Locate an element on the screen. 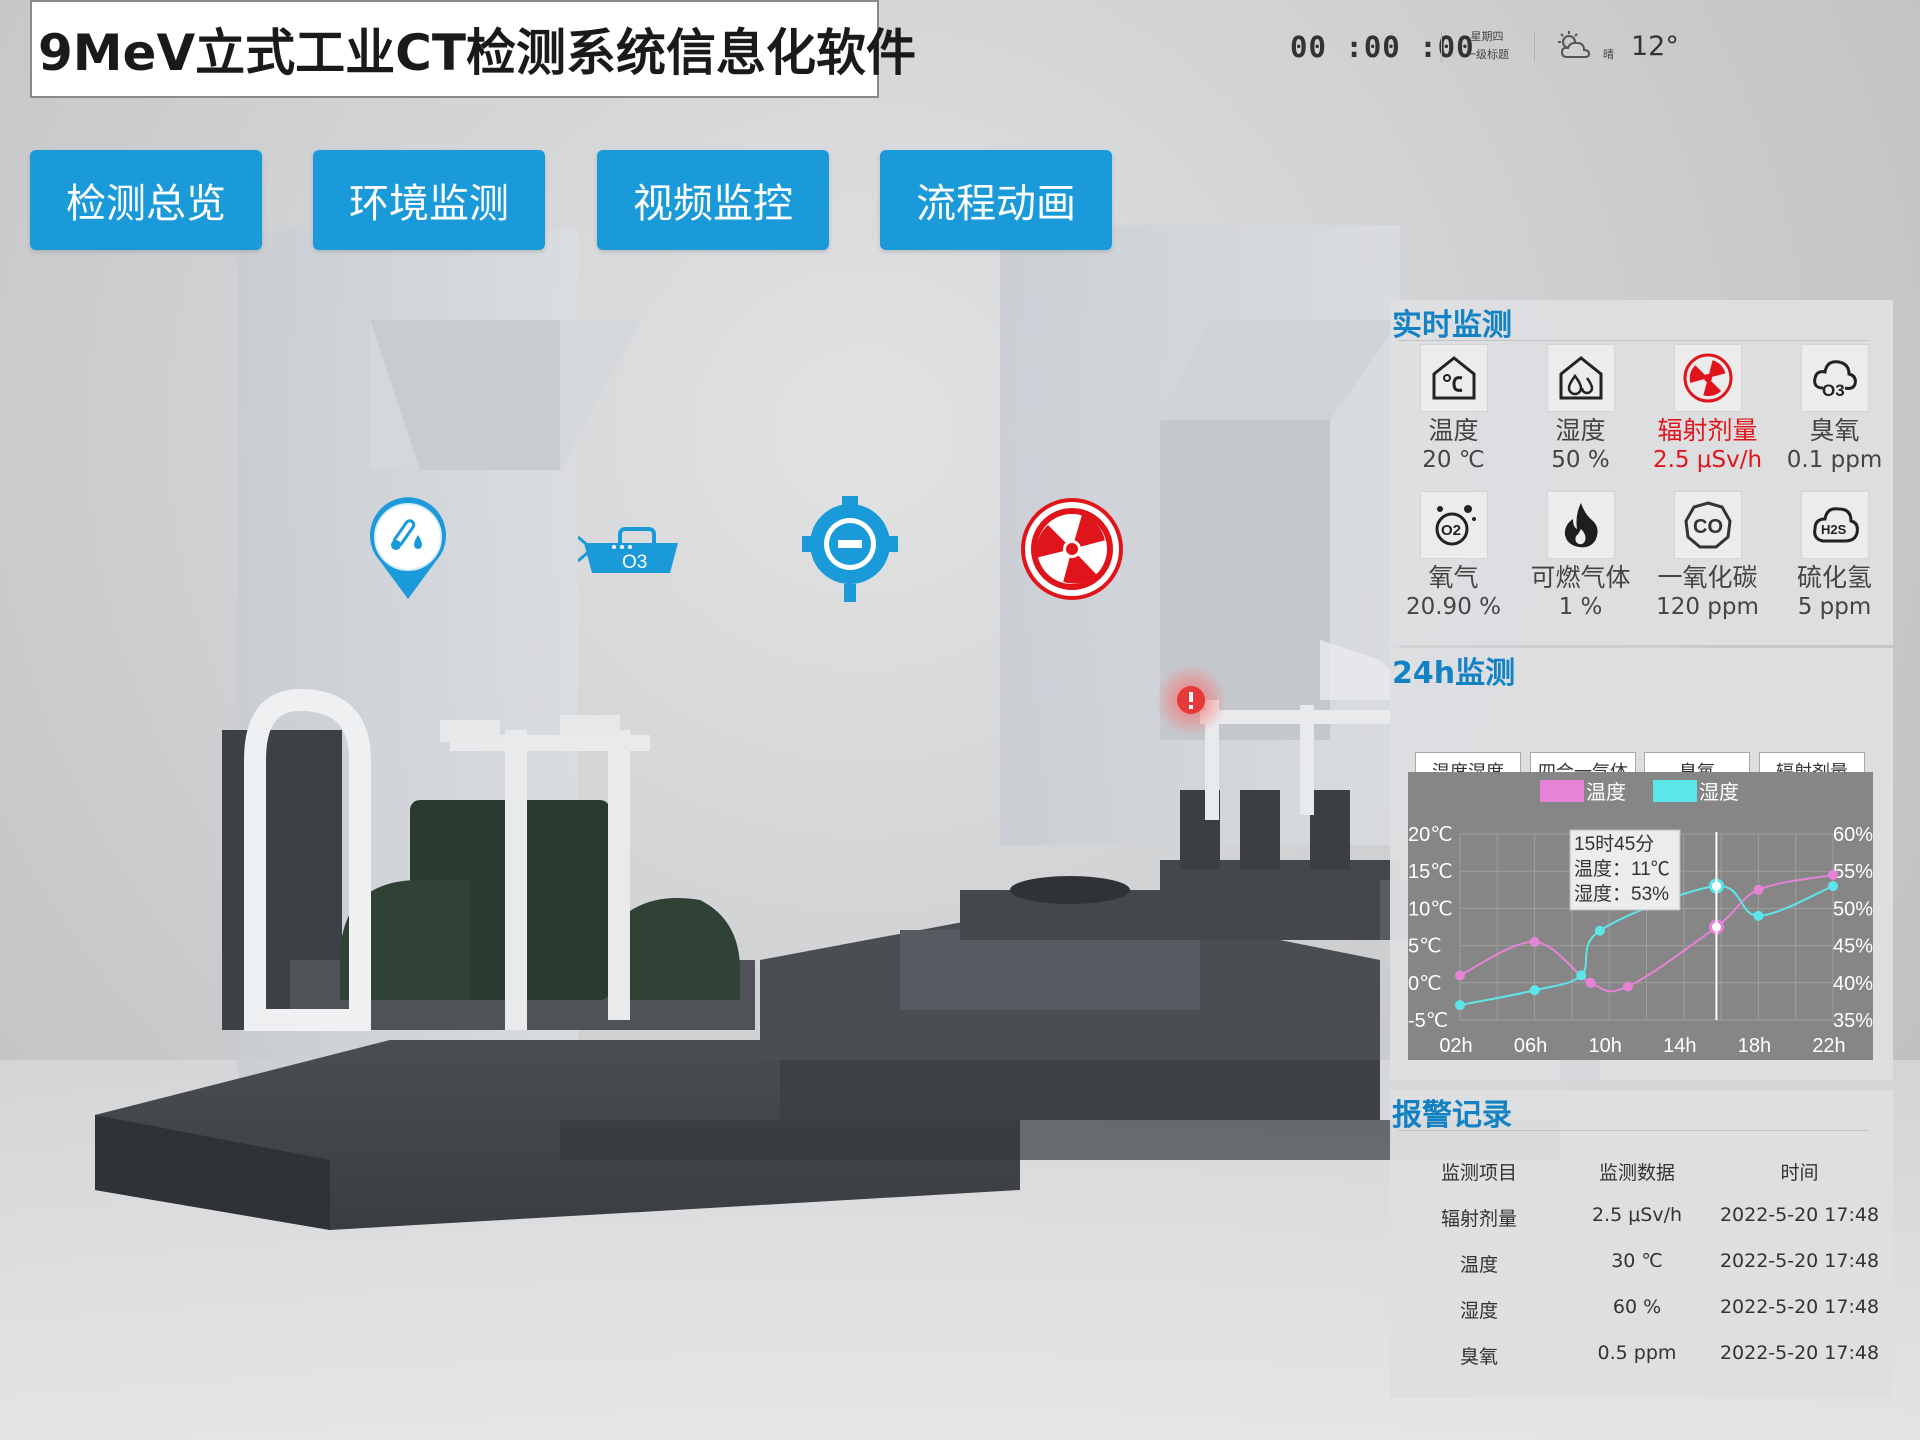 The width and height of the screenshot is (1920, 1440). y-left-tick-label: 20℃ is located at coordinates (1430, 835).